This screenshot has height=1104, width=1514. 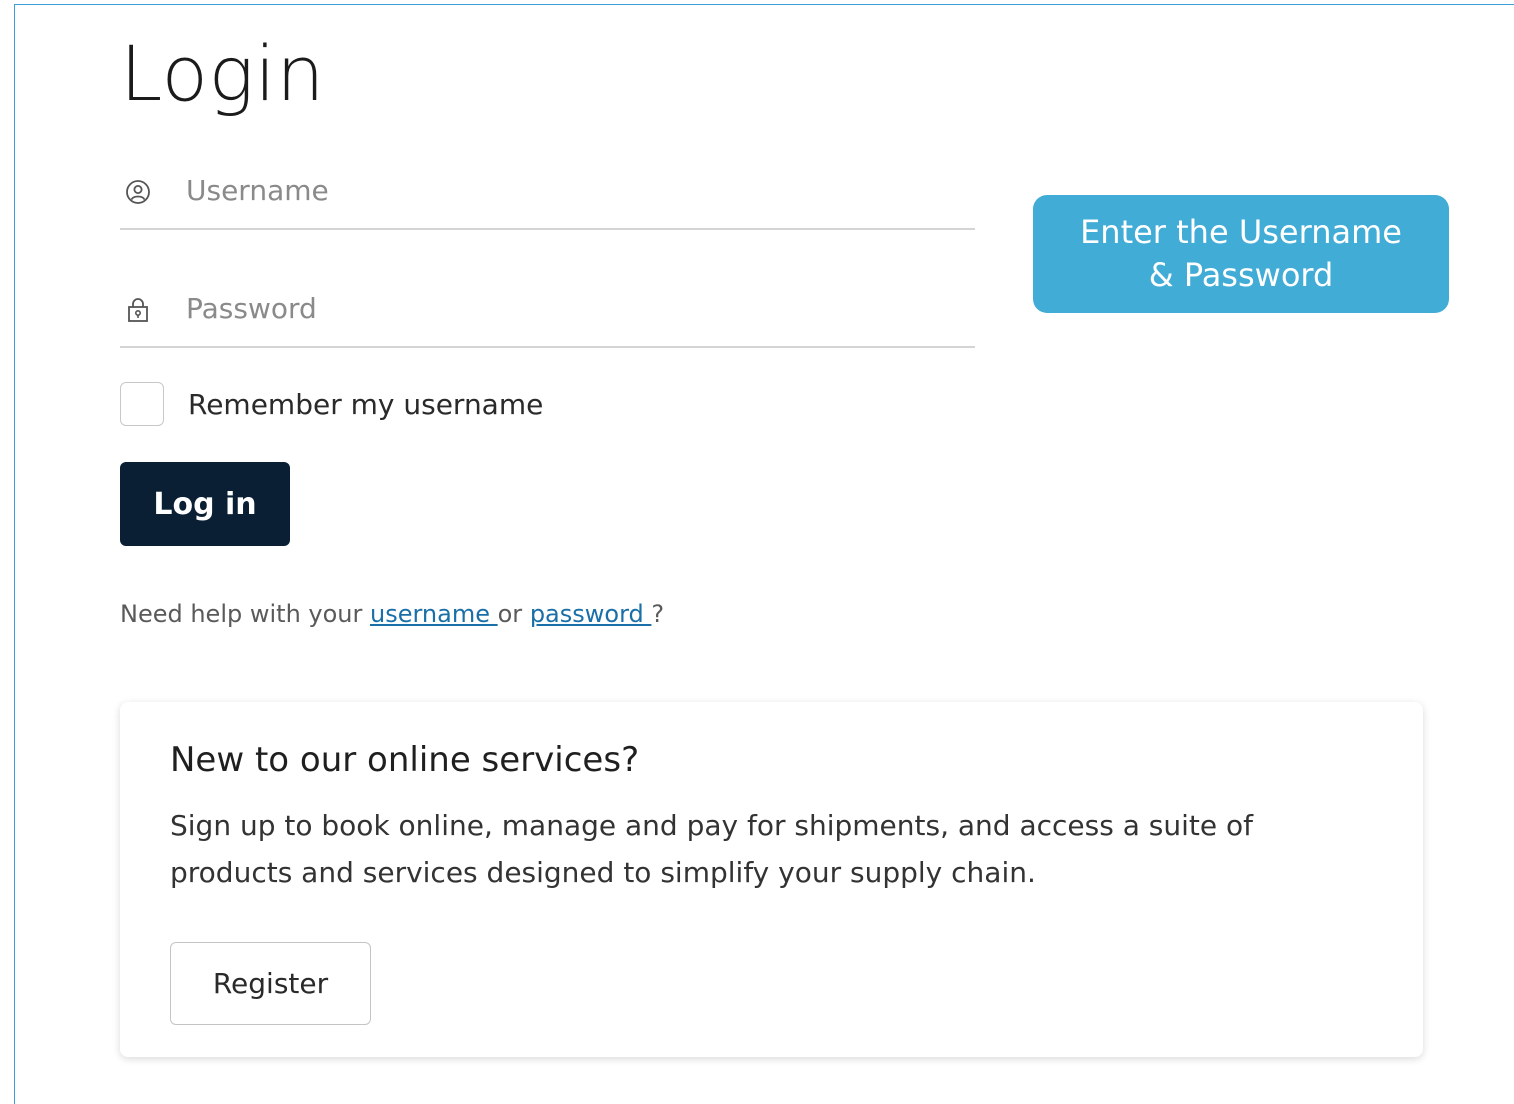 I want to click on username-help-link: username, so click(x=434, y=614).